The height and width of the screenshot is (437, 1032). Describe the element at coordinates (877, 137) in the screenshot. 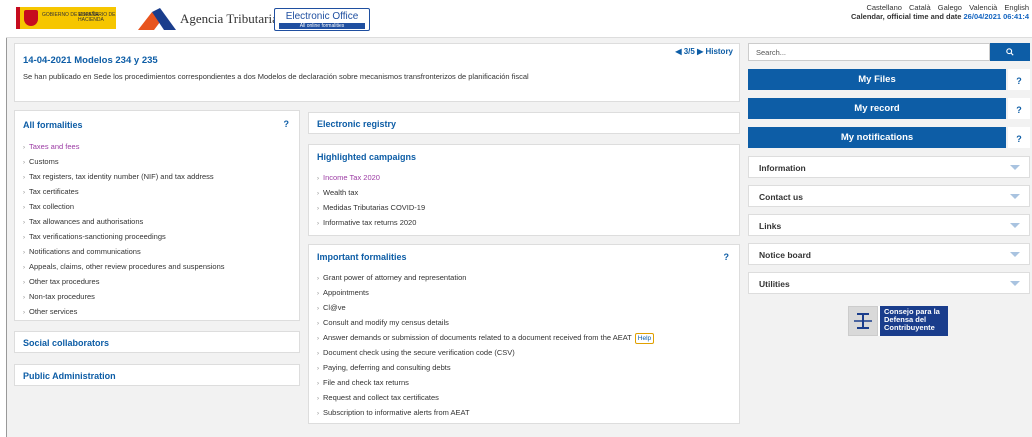

I see `my-notifications-button: My notifications` at that location.